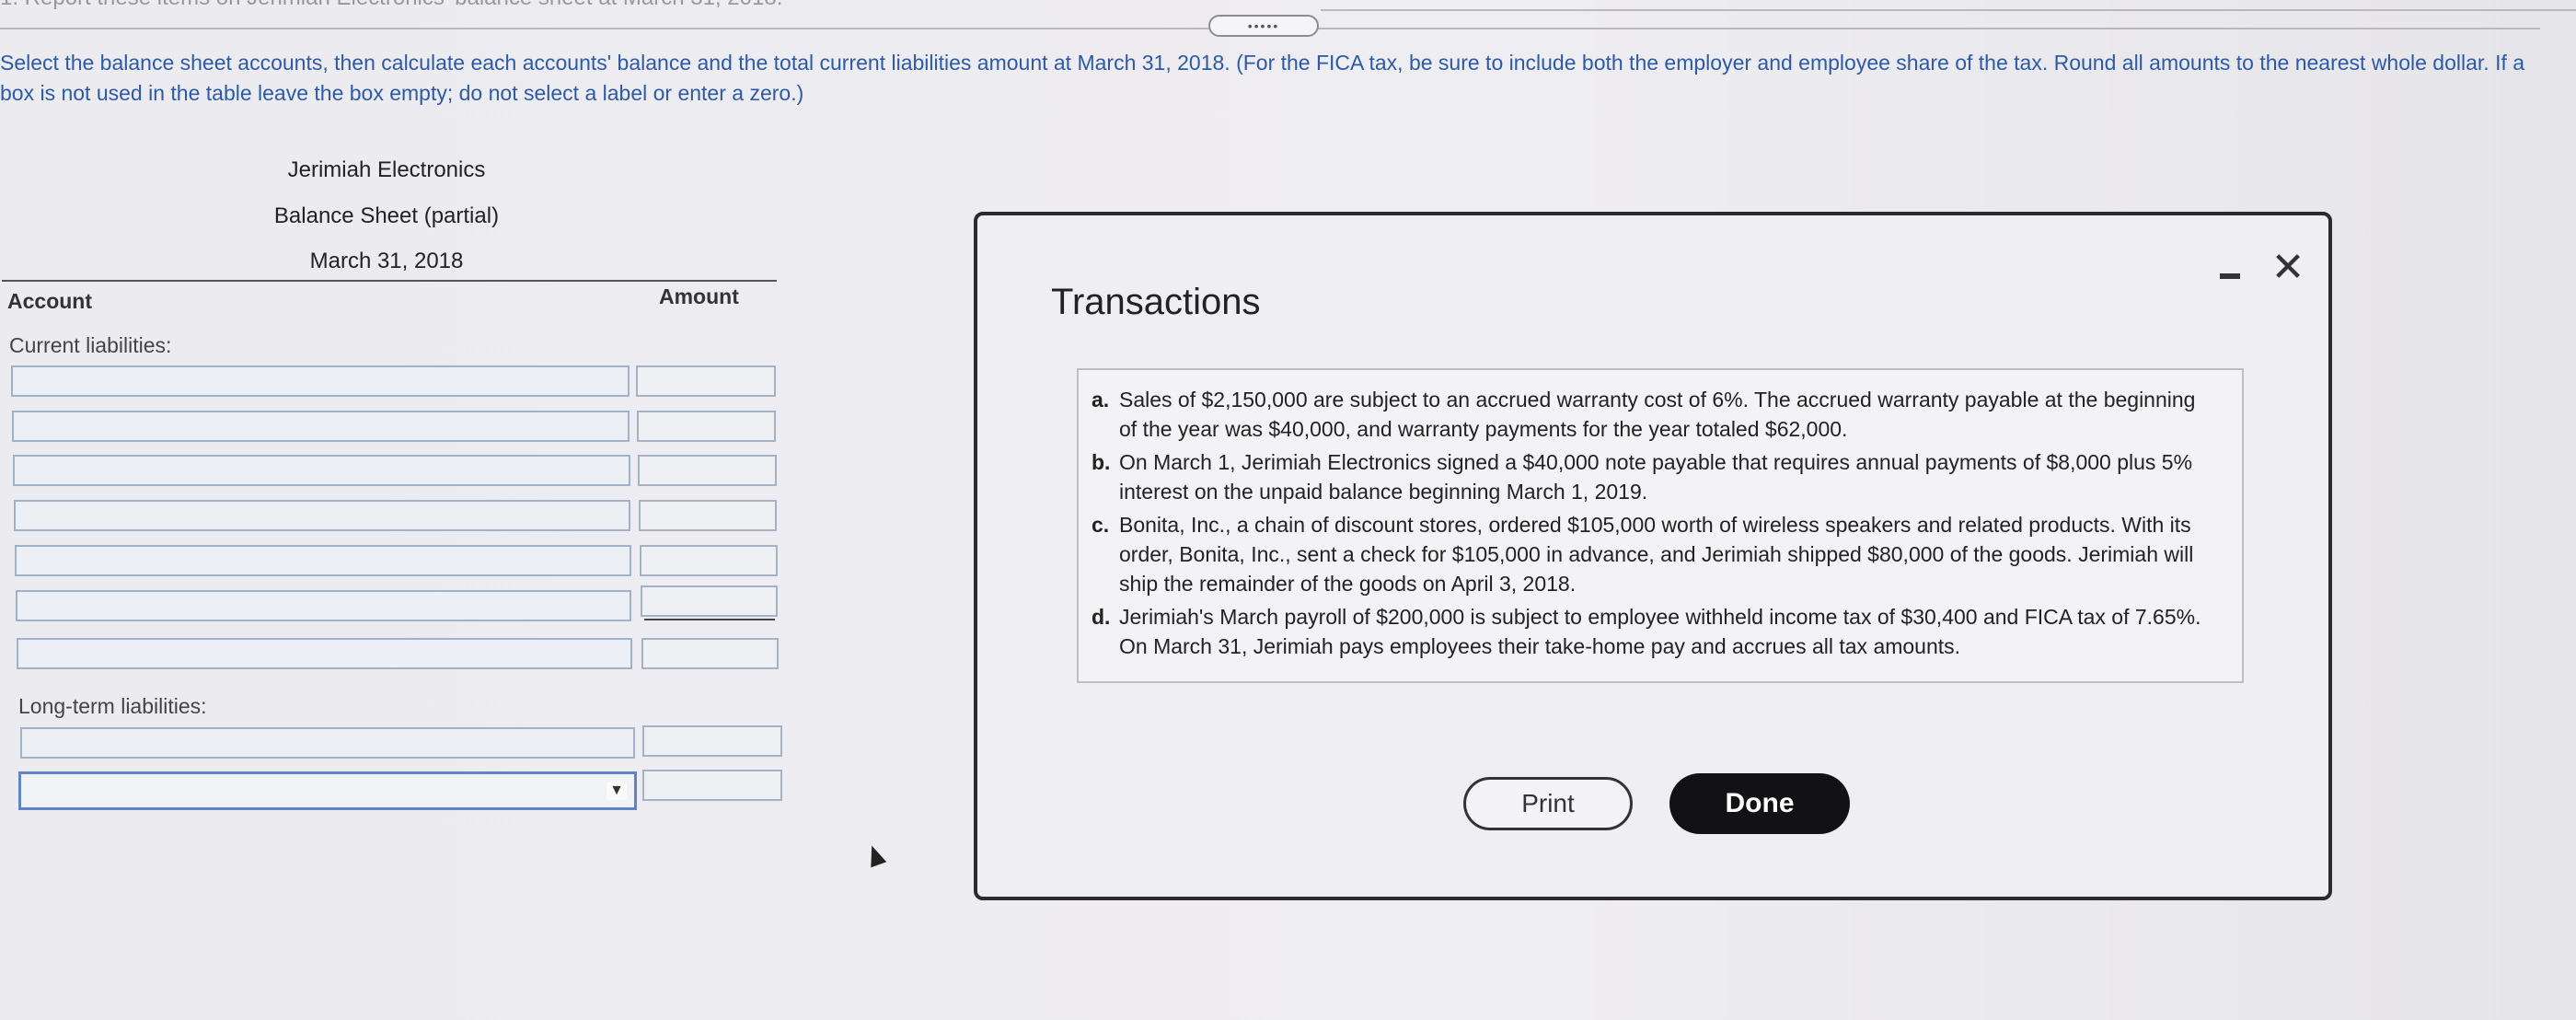 The image size is (2576, 1020). Describe the element at coordinates (2288, 268) in the screenshot. I see `close-icon: ✕` at that location.